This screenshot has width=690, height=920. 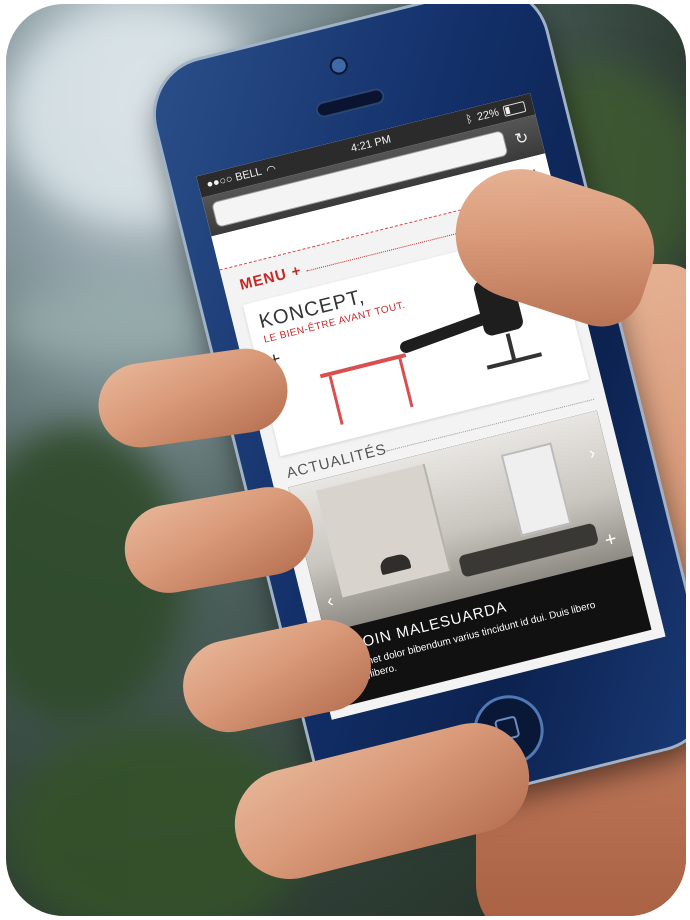 What do you see at coordinates (511, 347) in the screenshot?
I see `chair-post` at bounding box center [511, 347].